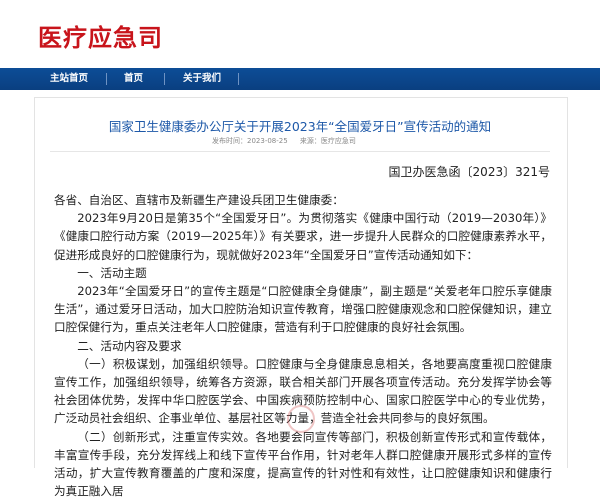 Image resolution: width=600 pixels, height=500 pixels. I want to click on article-source: 来源：医疗应急司, so click(328, 141).